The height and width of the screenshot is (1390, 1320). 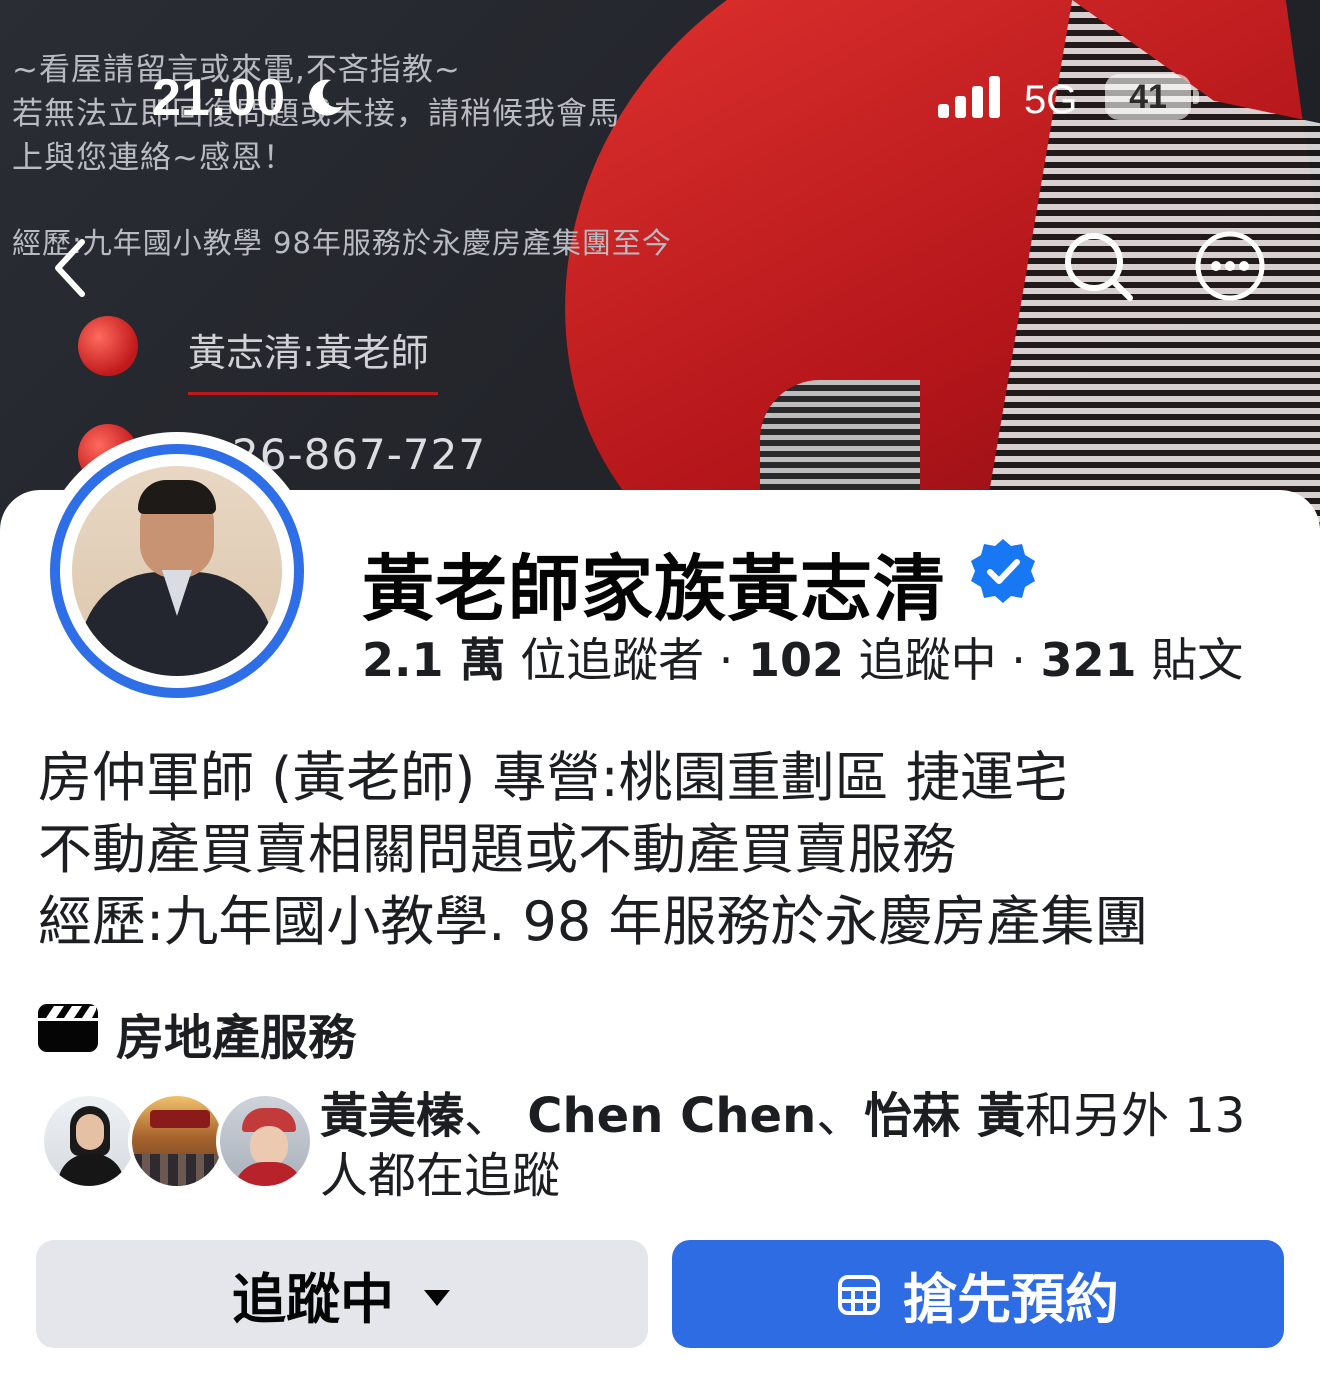 What do you see at coordinates (800, 1146) in the screenshot?
I see `mutual-followers-text: 黃美榛、 Chen Chen、怡菻 黃和另外 13 人都在追蹤` at bounding box center [800, 1146].